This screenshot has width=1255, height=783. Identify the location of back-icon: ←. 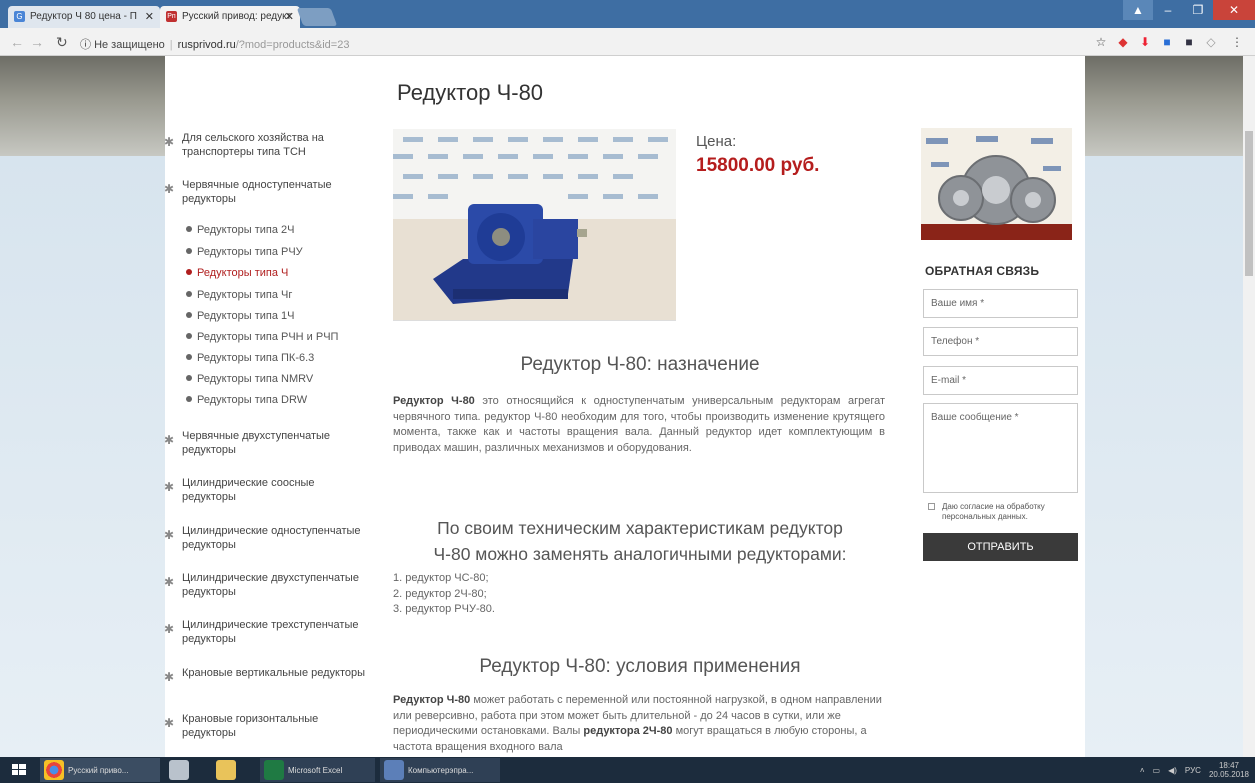
(17, 42).